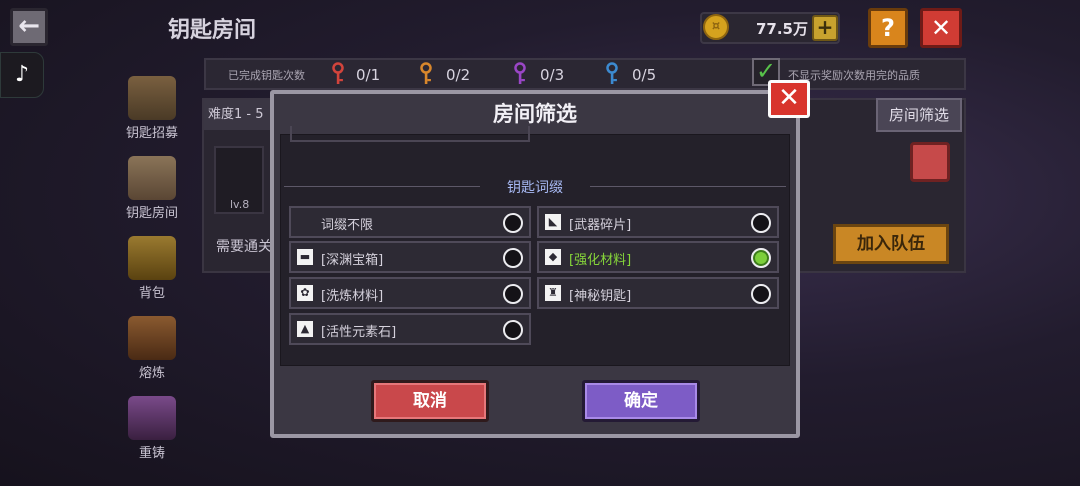 The image size is (1080, 486). Describe the element at coordinates (212, 30) in the screenshot. I see `page-title: 钥匙房间` at that location.